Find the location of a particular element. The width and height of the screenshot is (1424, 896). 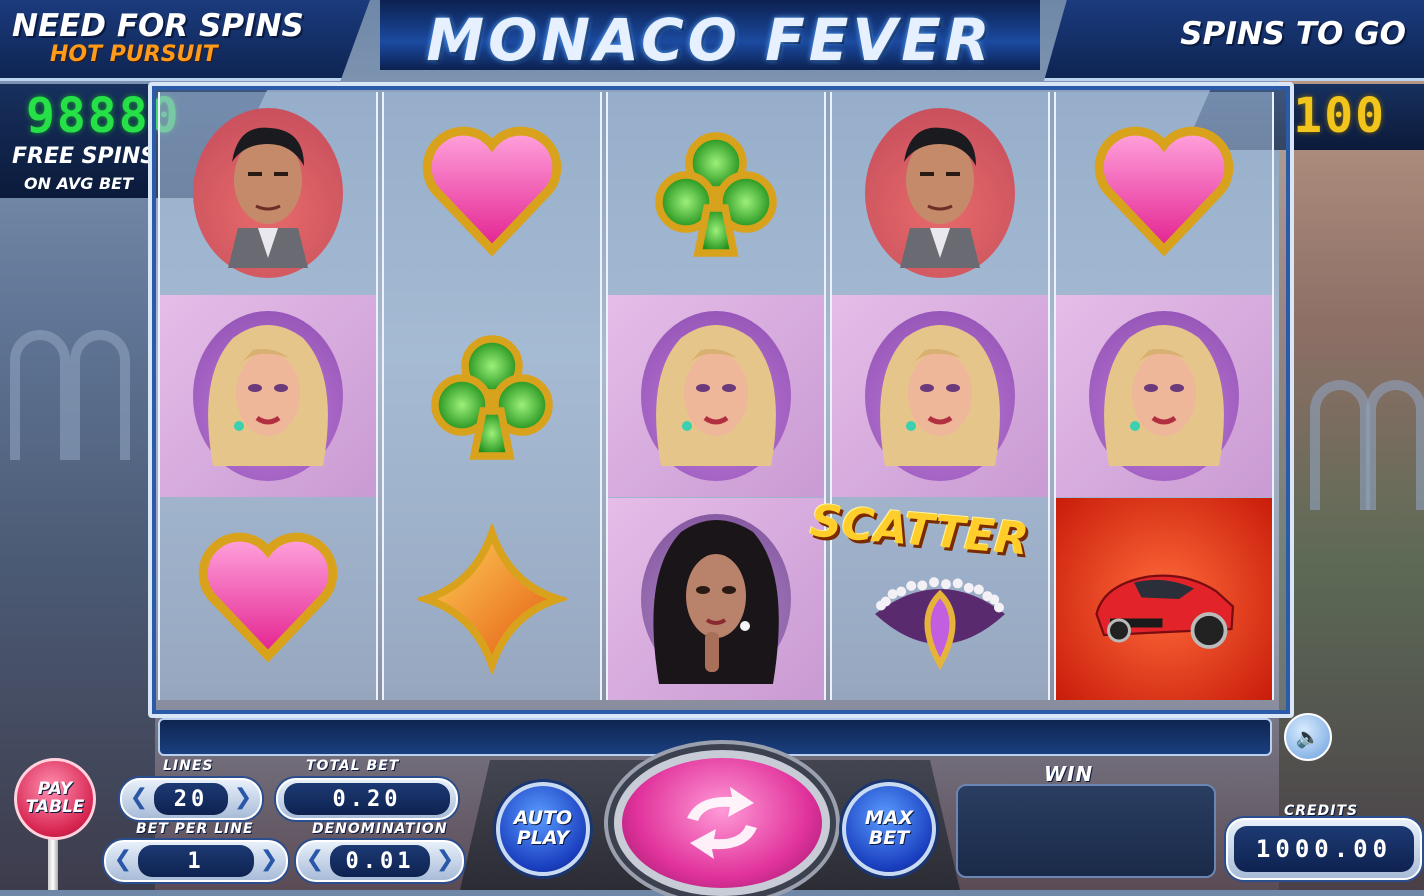

free-spins-label: FREE SPINS is located at coordinates (84, 156).